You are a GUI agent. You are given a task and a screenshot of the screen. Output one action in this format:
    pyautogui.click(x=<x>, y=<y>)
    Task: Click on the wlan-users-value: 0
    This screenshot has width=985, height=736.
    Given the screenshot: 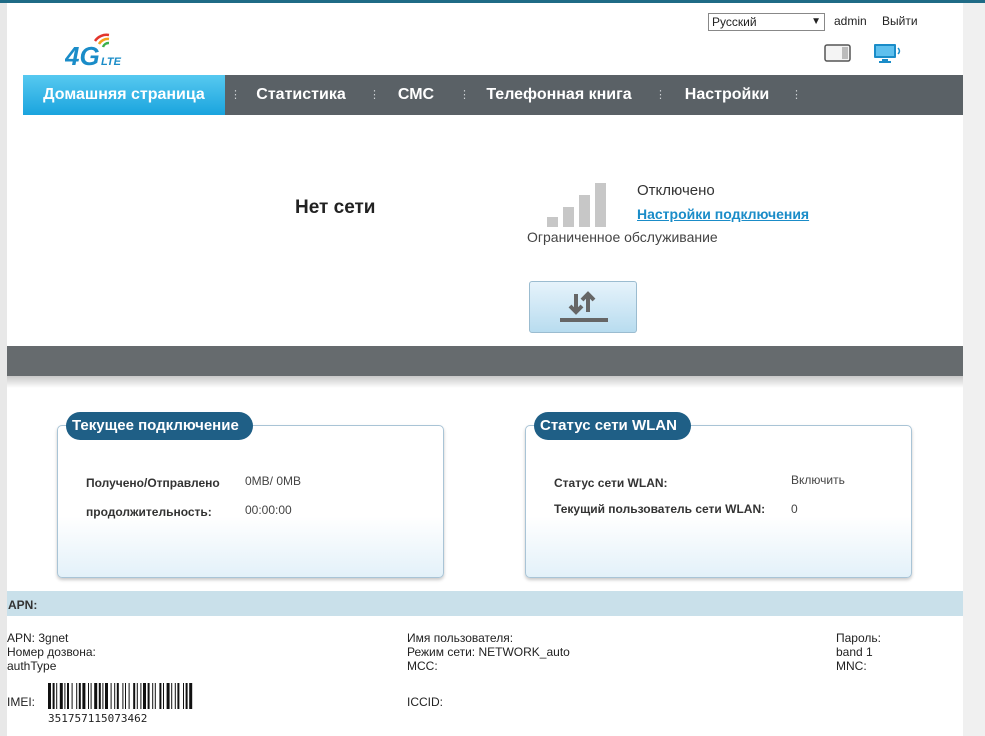 What is the action you would take?
    pyautogui.click(x=794, y=509)
    